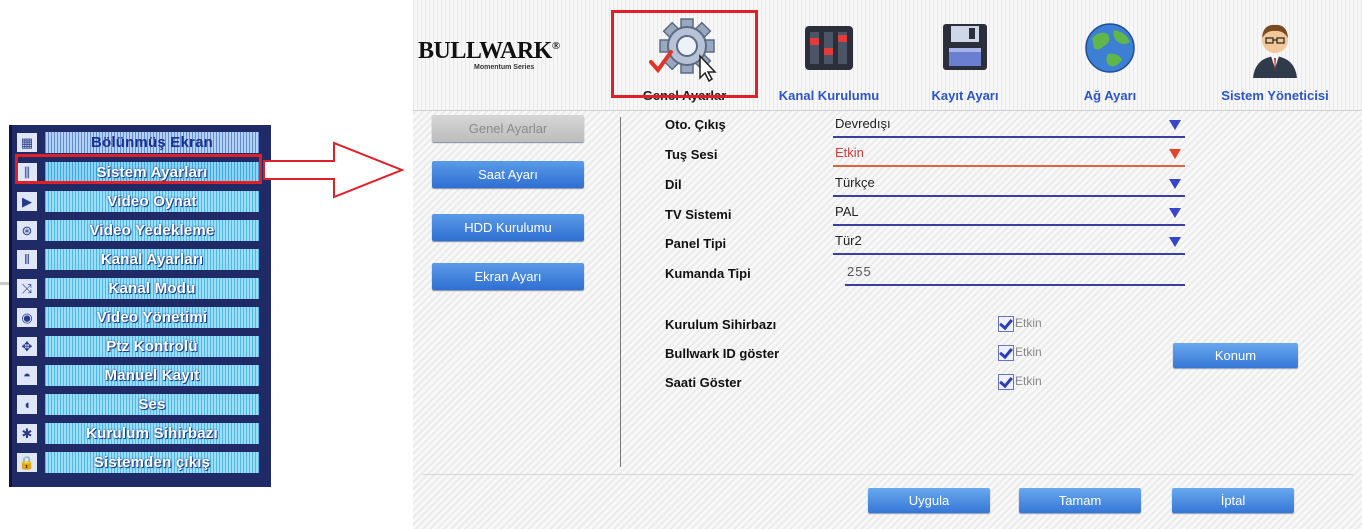  I want to click on subnav-time-settings: Saat Ayarı, so click(508, 174).